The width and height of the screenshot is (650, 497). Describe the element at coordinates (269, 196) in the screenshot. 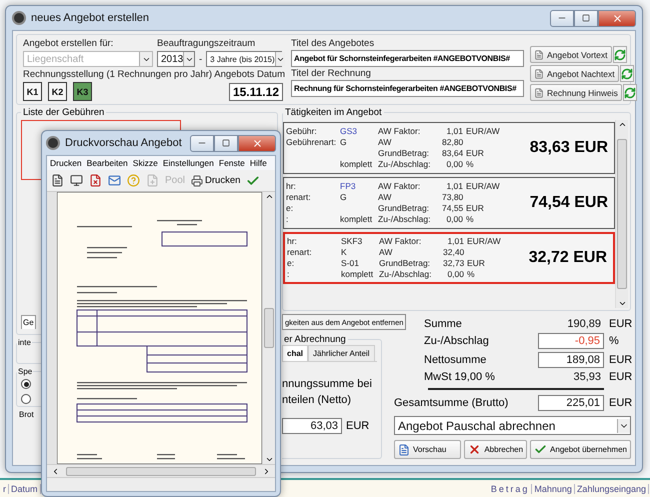

I see `chevron-up-icon` at that location.